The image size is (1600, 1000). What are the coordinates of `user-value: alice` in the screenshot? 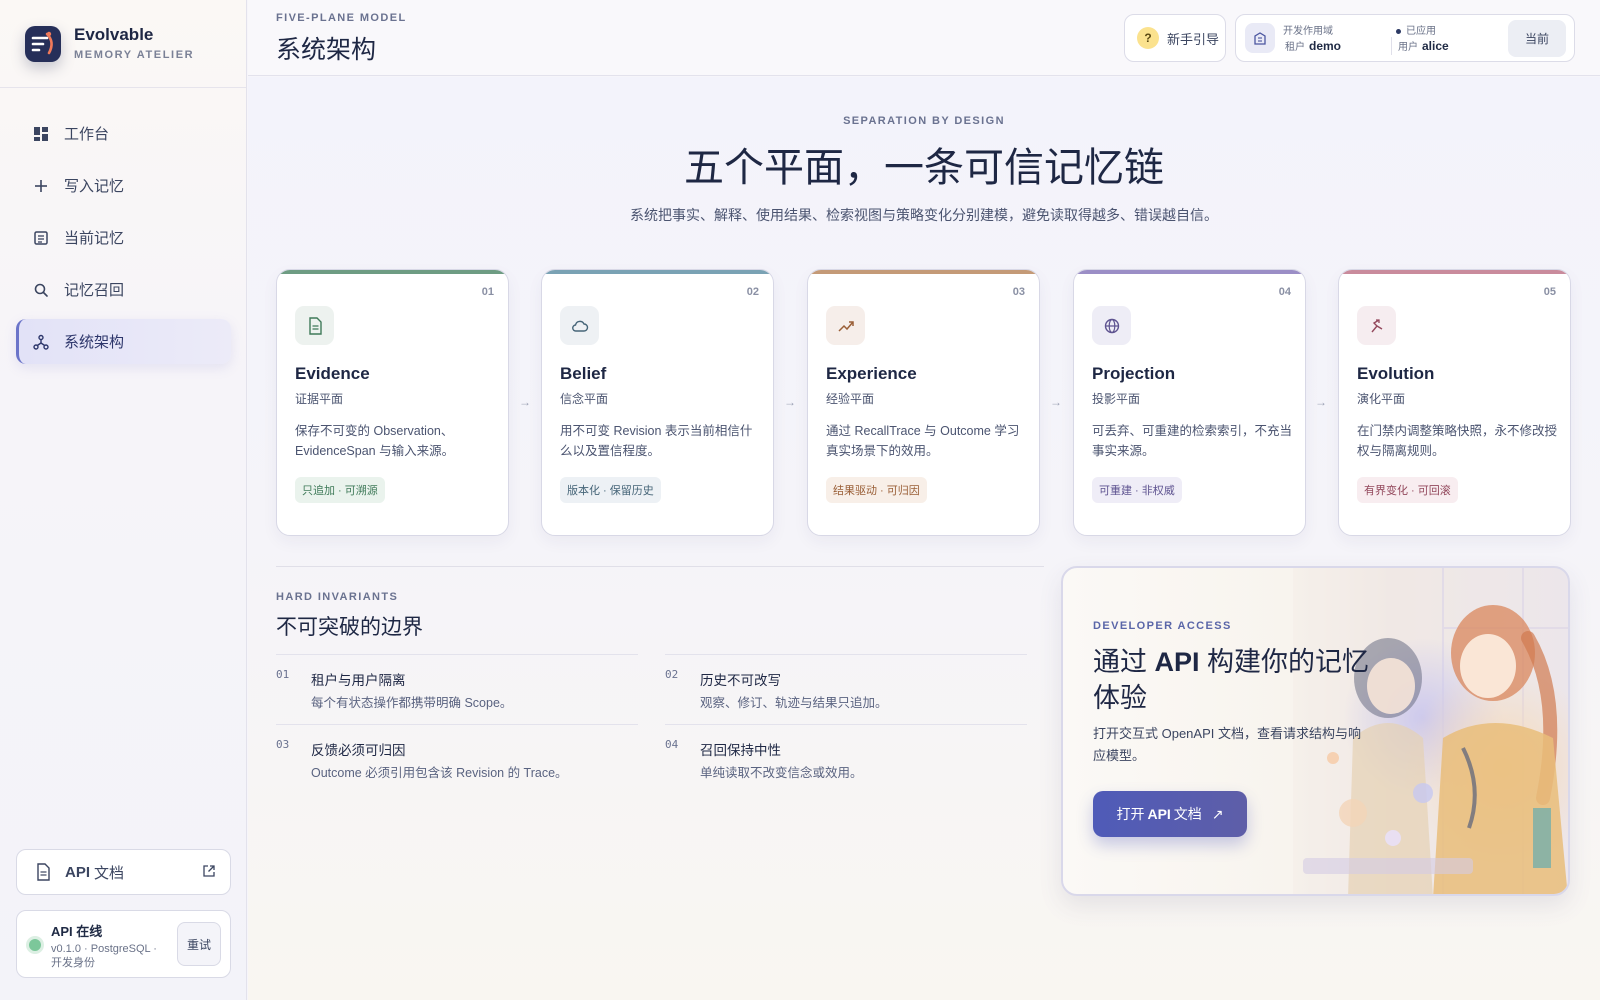 It's located at (1435, 46).